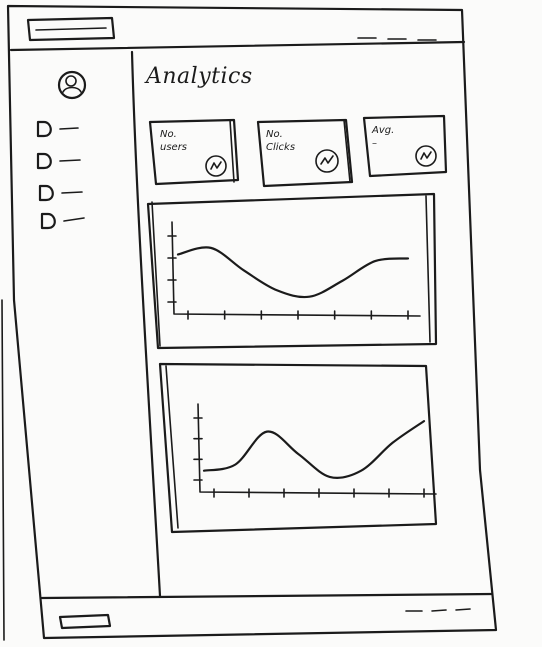 The width and height of the screenshot is (542, 647). Describe the element at coordinates (73, 85) in the screenshot. I see `user-avatar-icon` at that location.